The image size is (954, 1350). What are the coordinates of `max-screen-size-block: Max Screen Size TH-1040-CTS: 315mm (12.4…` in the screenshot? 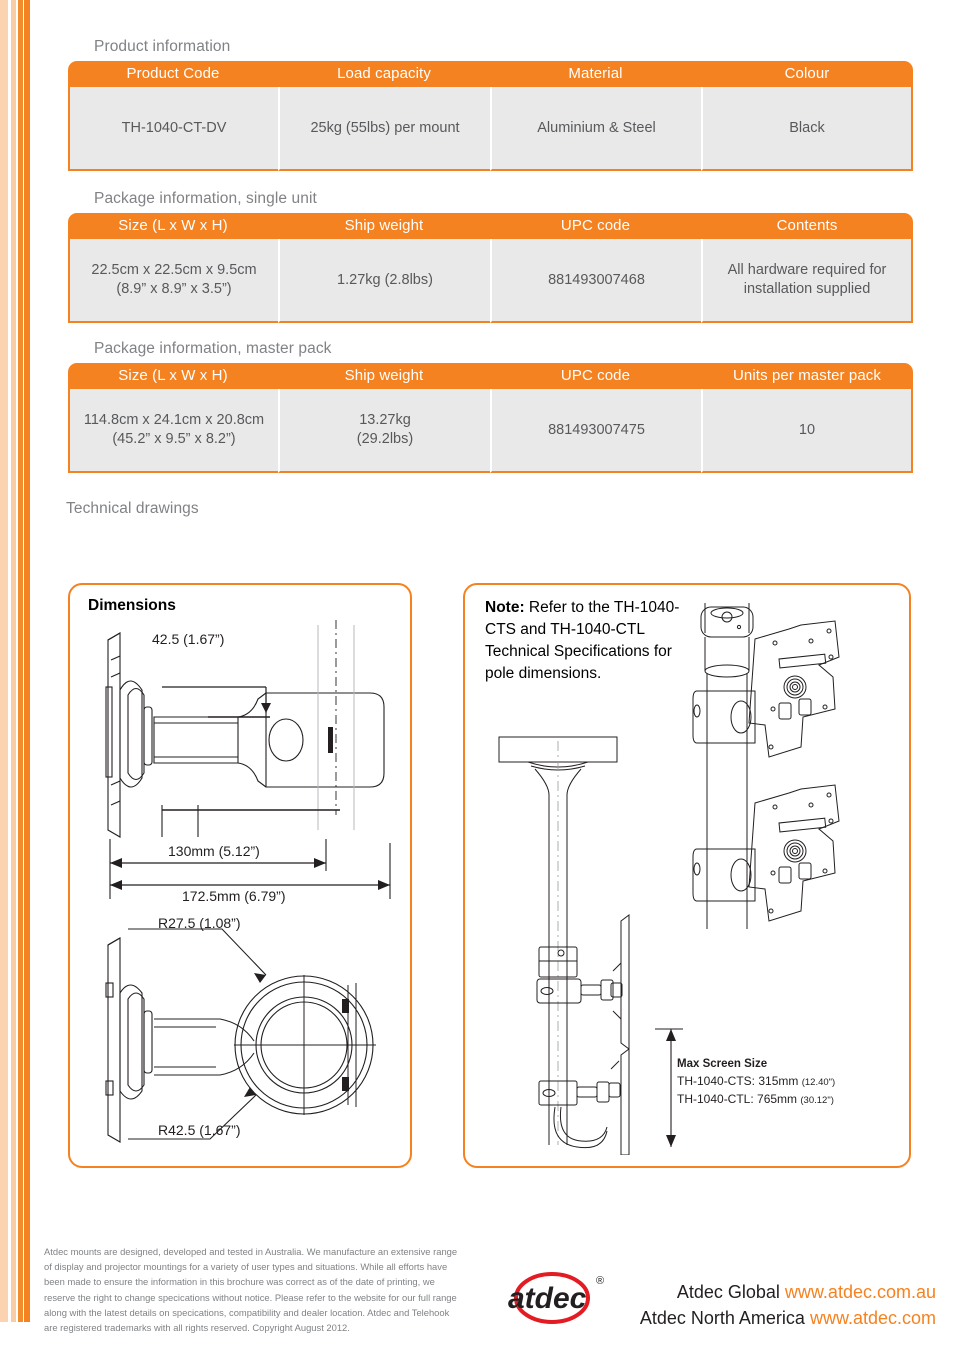 It's located at (756, 1082).